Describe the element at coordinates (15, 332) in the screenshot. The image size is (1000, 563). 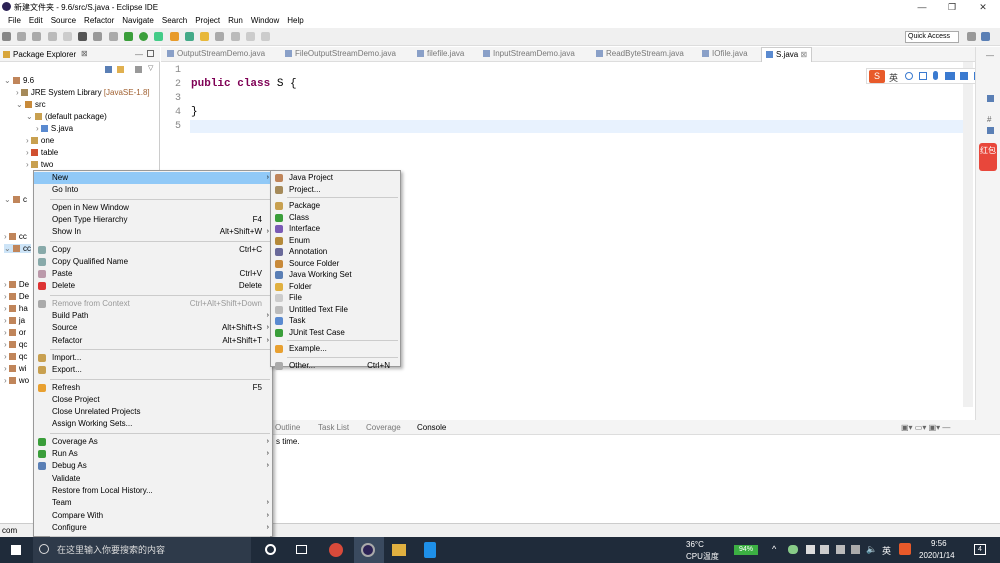
I see `tree-item: › or` at that location.